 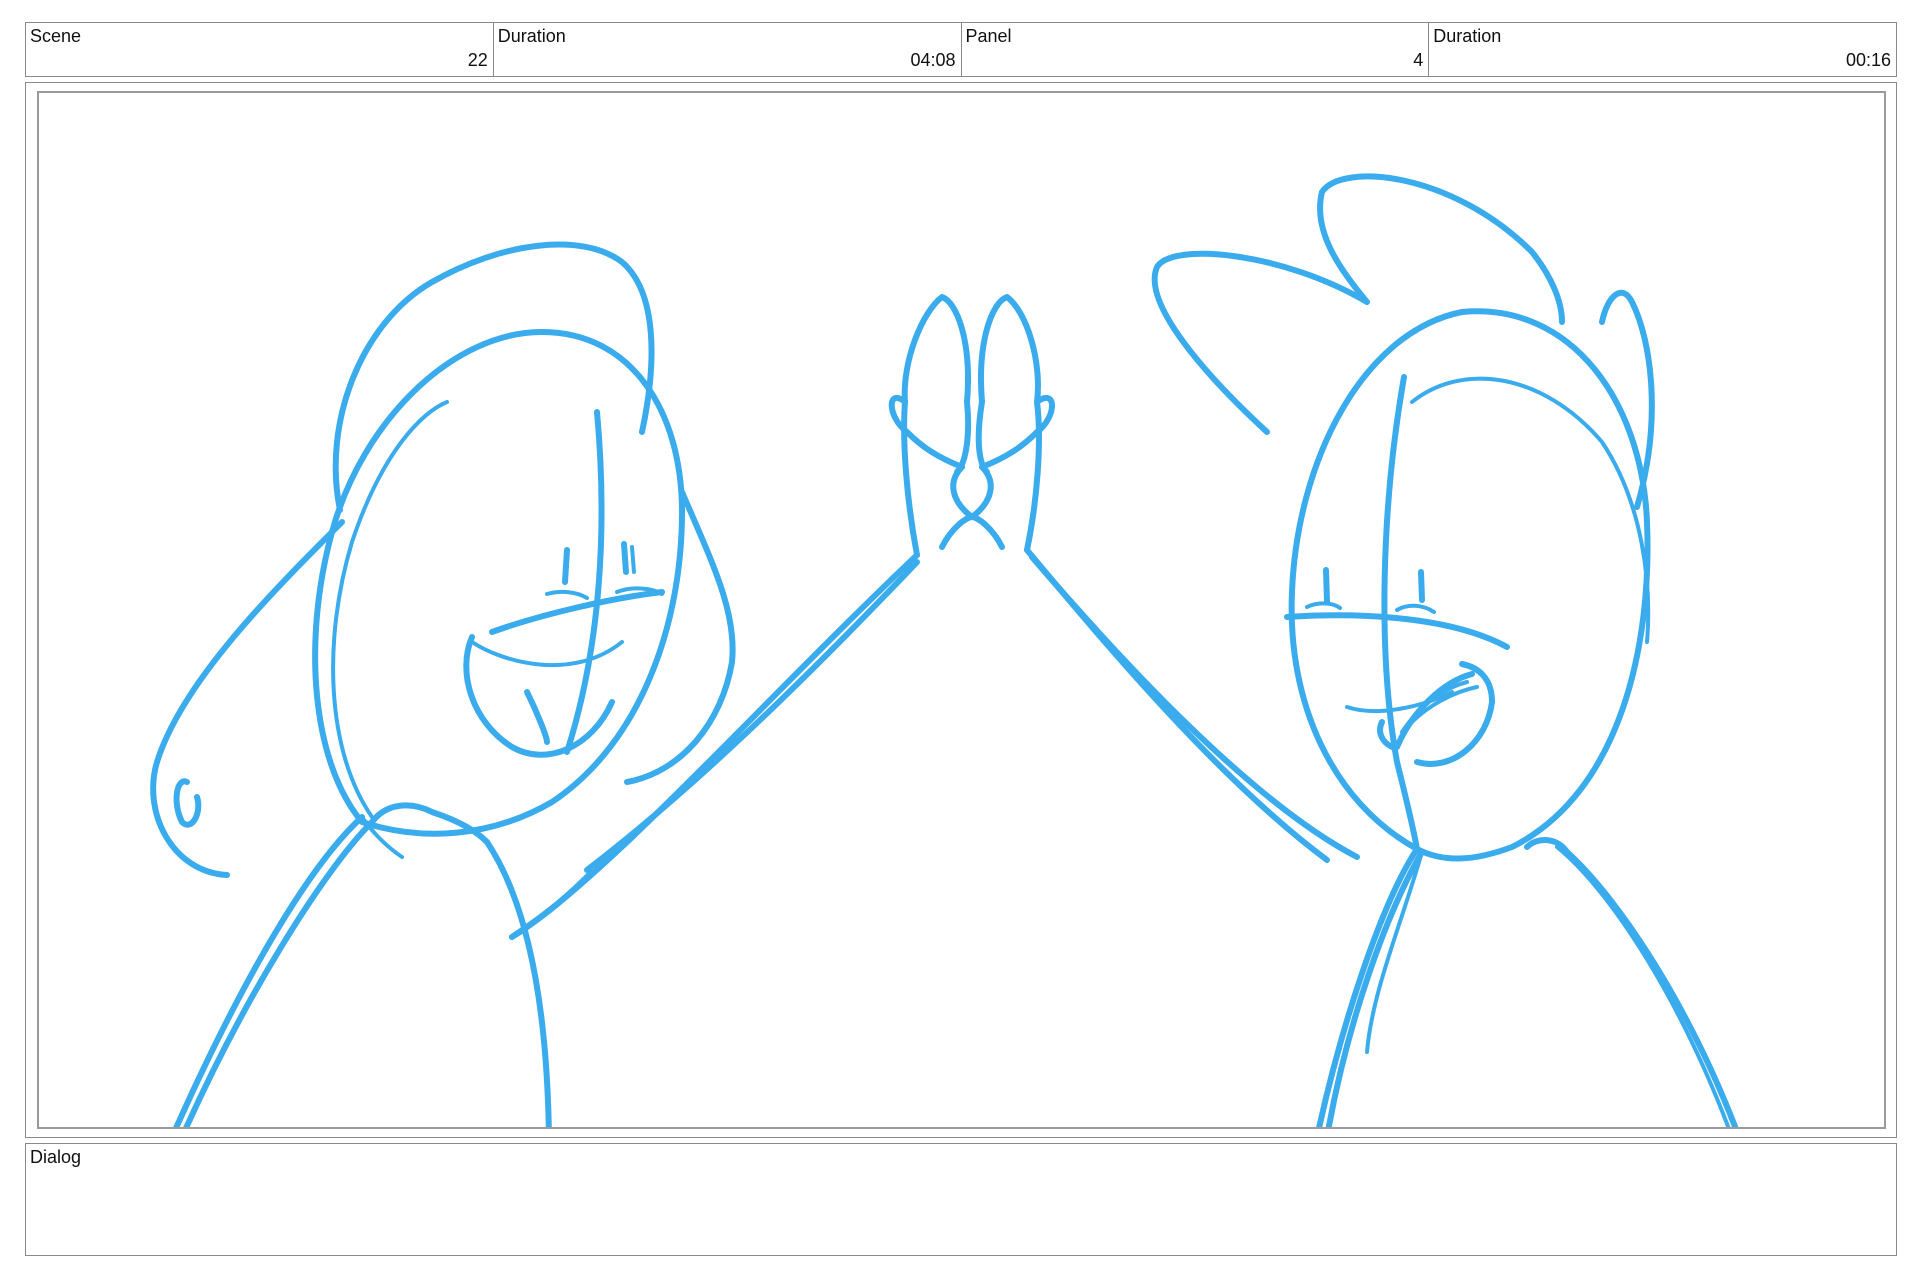 I want to click on scene-label: Scene, so click(x=56, y=36).